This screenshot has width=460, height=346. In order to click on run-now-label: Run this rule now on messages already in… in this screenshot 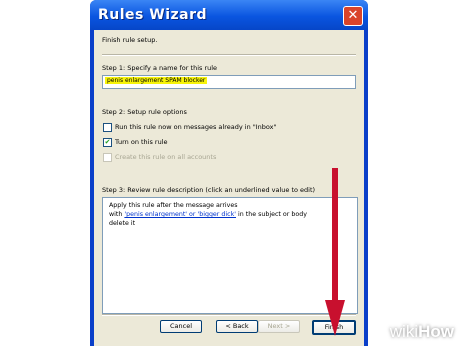, I will do `click(196, 127)`.